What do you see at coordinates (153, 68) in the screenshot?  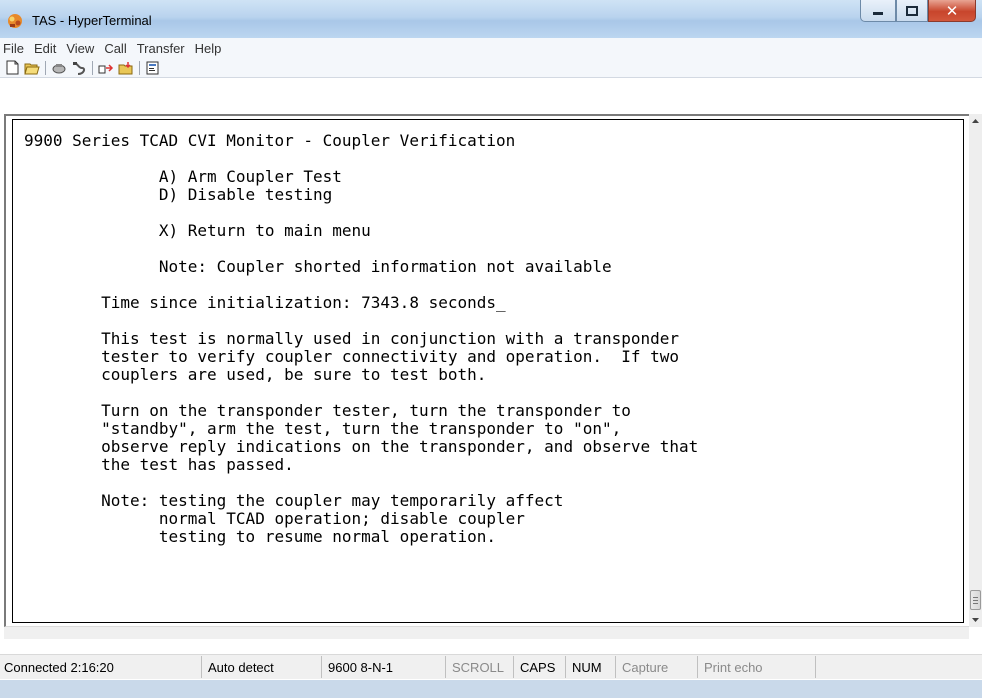 I see `properties-icon` at bounding box center [153, 68].